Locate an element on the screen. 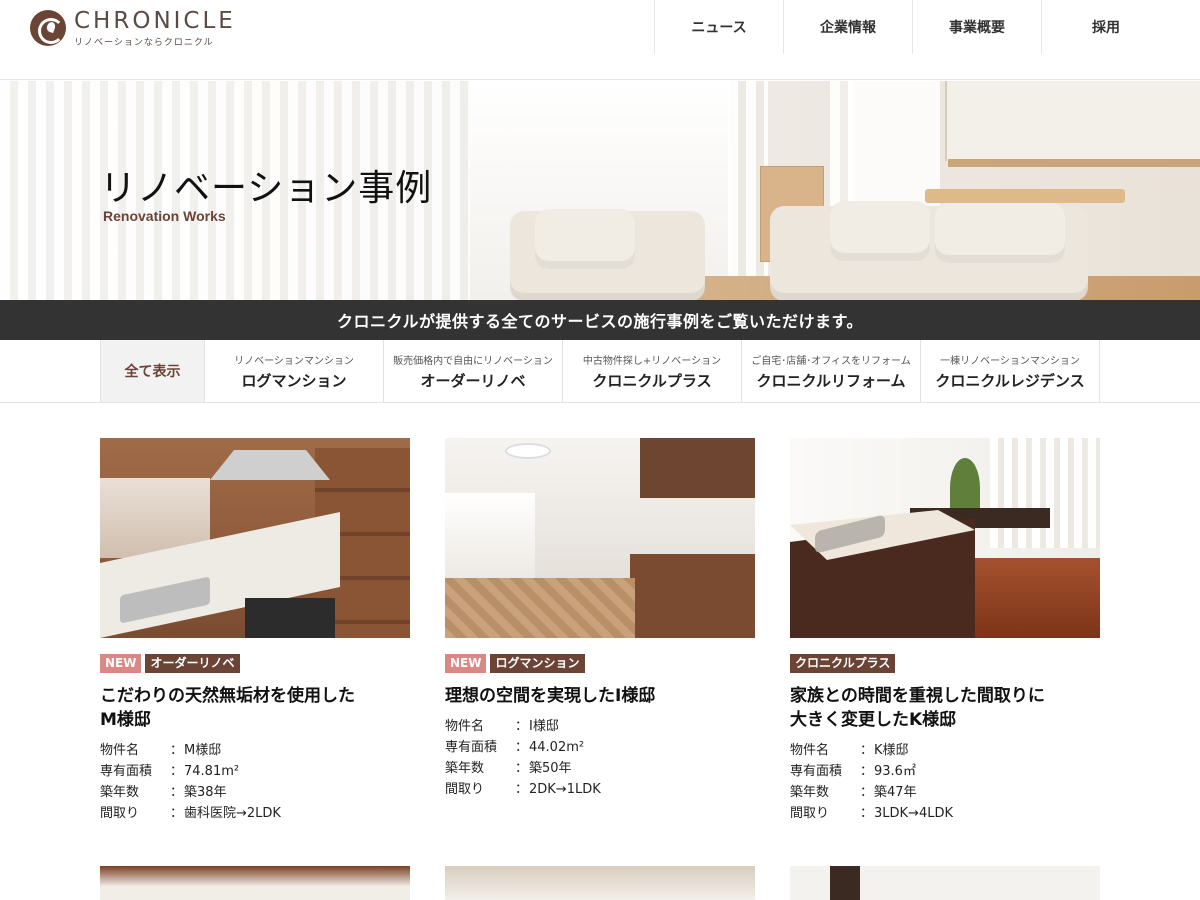  work-title: 家族との時間を重視した間取りに 大きく変更したK様邸 is located at coordinates (945, 708).